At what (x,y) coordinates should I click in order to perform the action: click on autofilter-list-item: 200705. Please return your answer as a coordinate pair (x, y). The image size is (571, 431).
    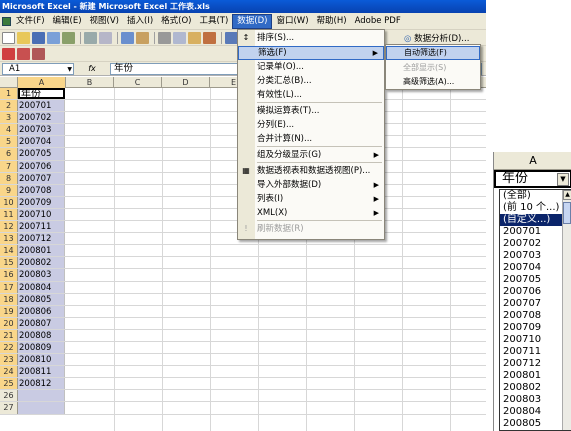
    Looking at the image, I should click on (535, 280).